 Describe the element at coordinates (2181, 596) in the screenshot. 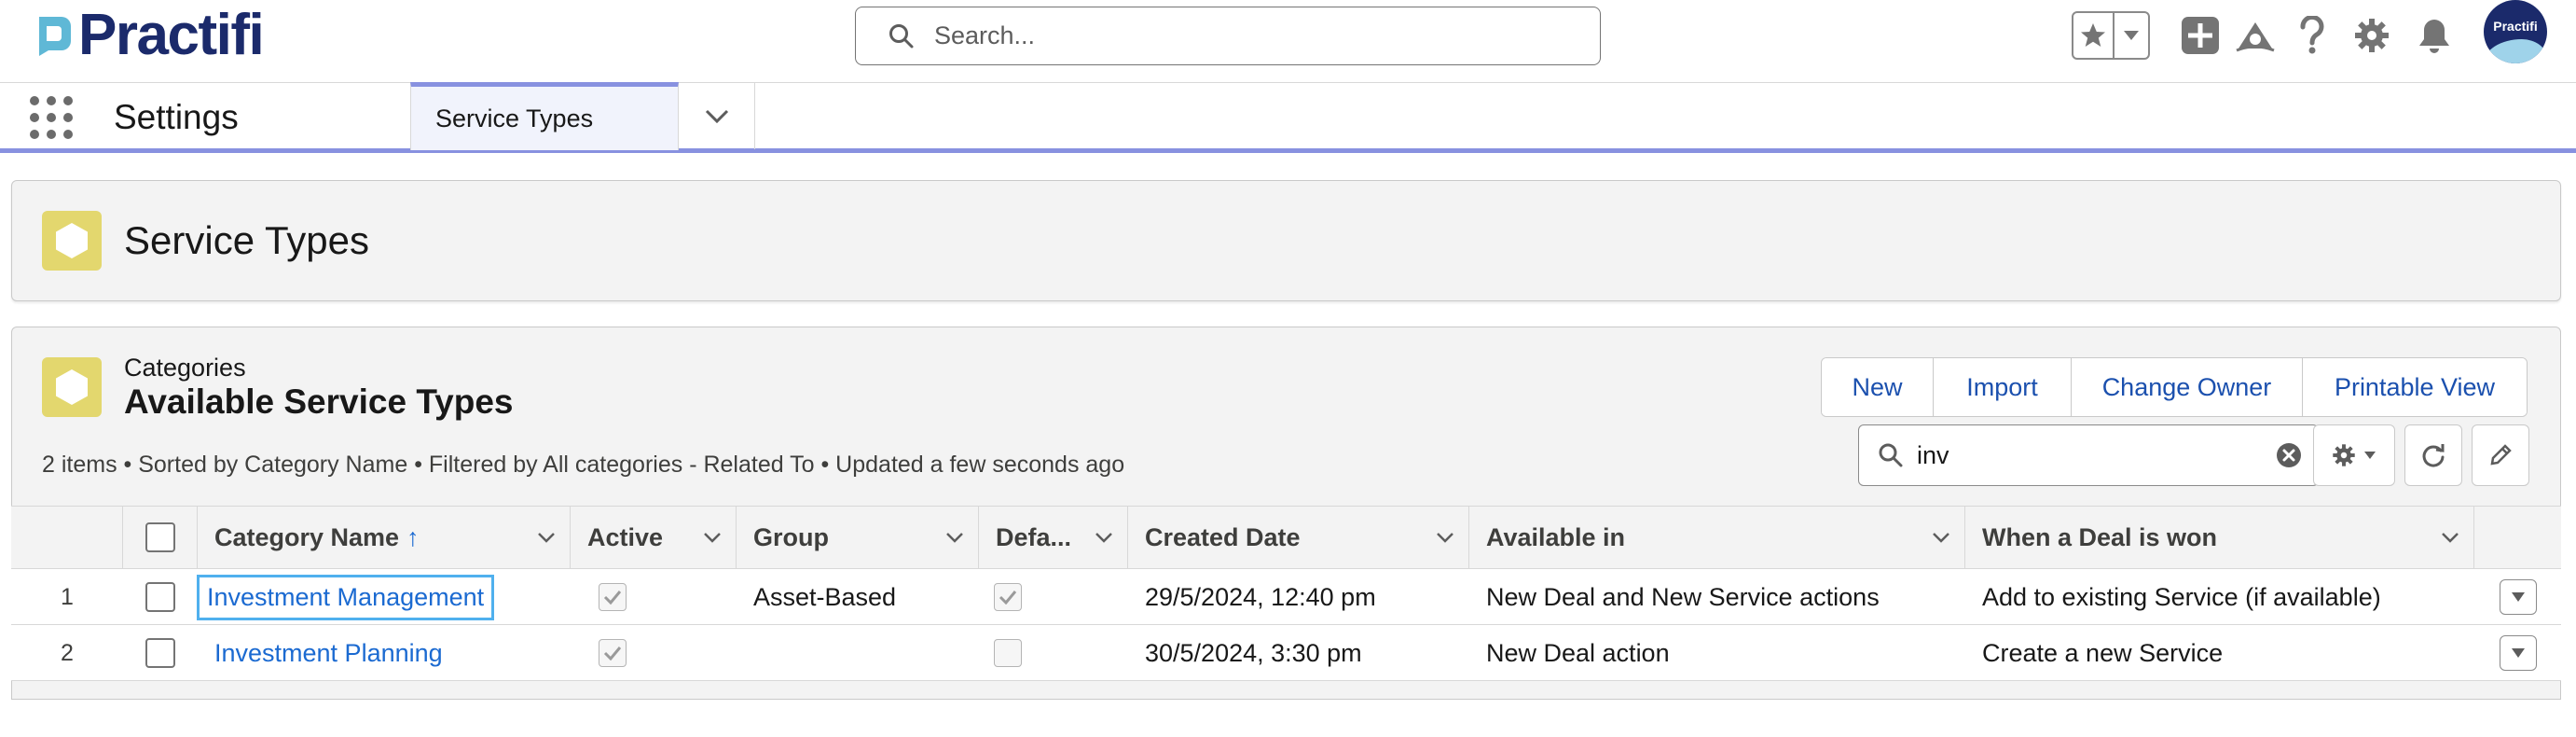

I see `when-deal-won-cell: Add to existing Service (if available)` at that location.